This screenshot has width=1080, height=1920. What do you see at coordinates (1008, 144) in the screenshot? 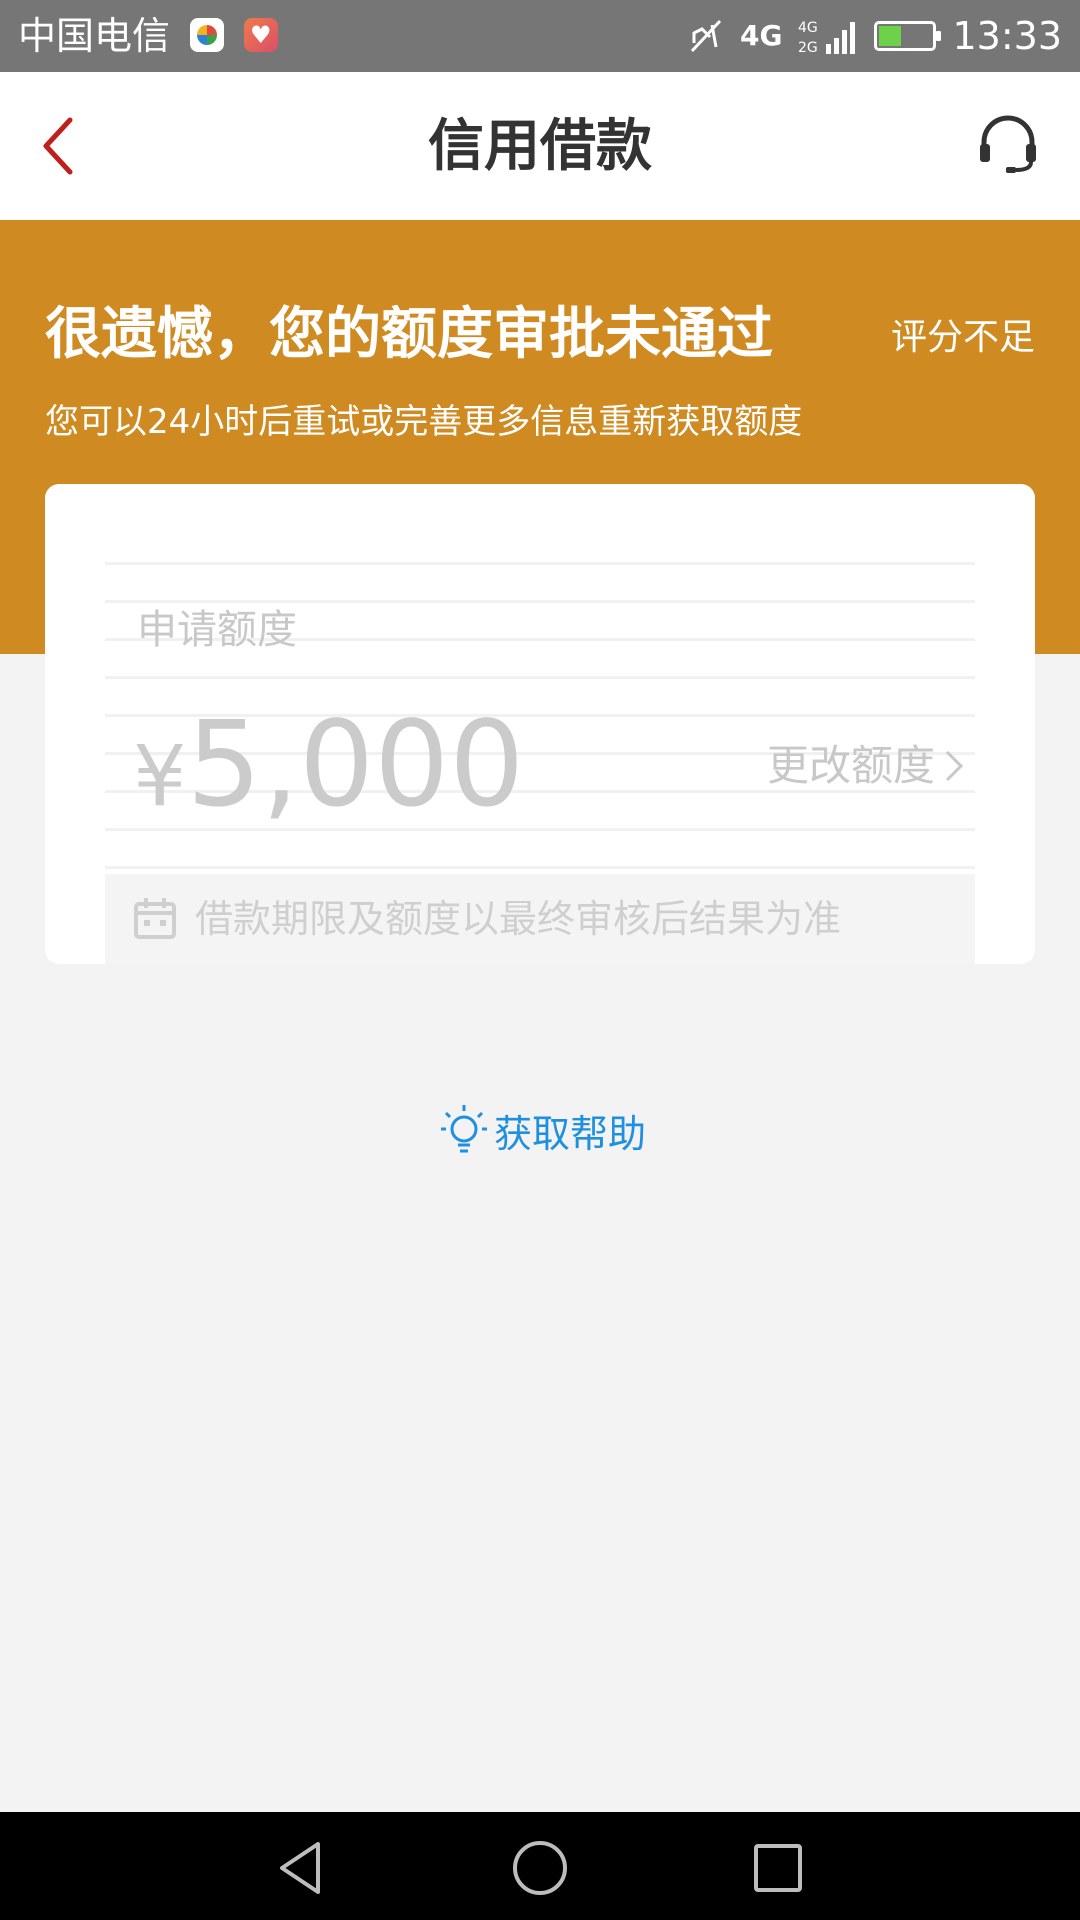
I see `headset-icon` at bounding box center [1008, 144].